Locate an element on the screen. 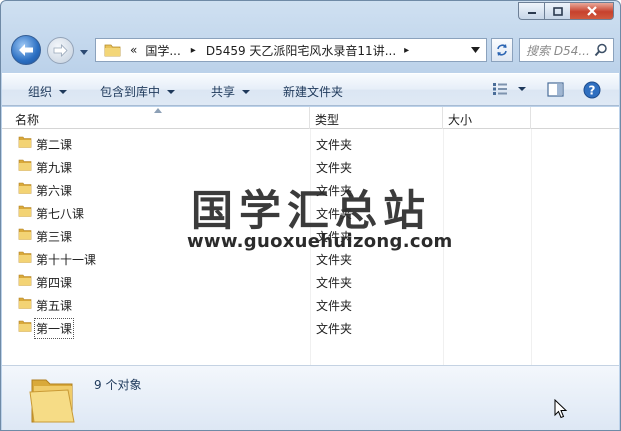 This screenshot has width=621, height=431. new-folder-button: 新建文件夹 is located at coordinates (313, 91).